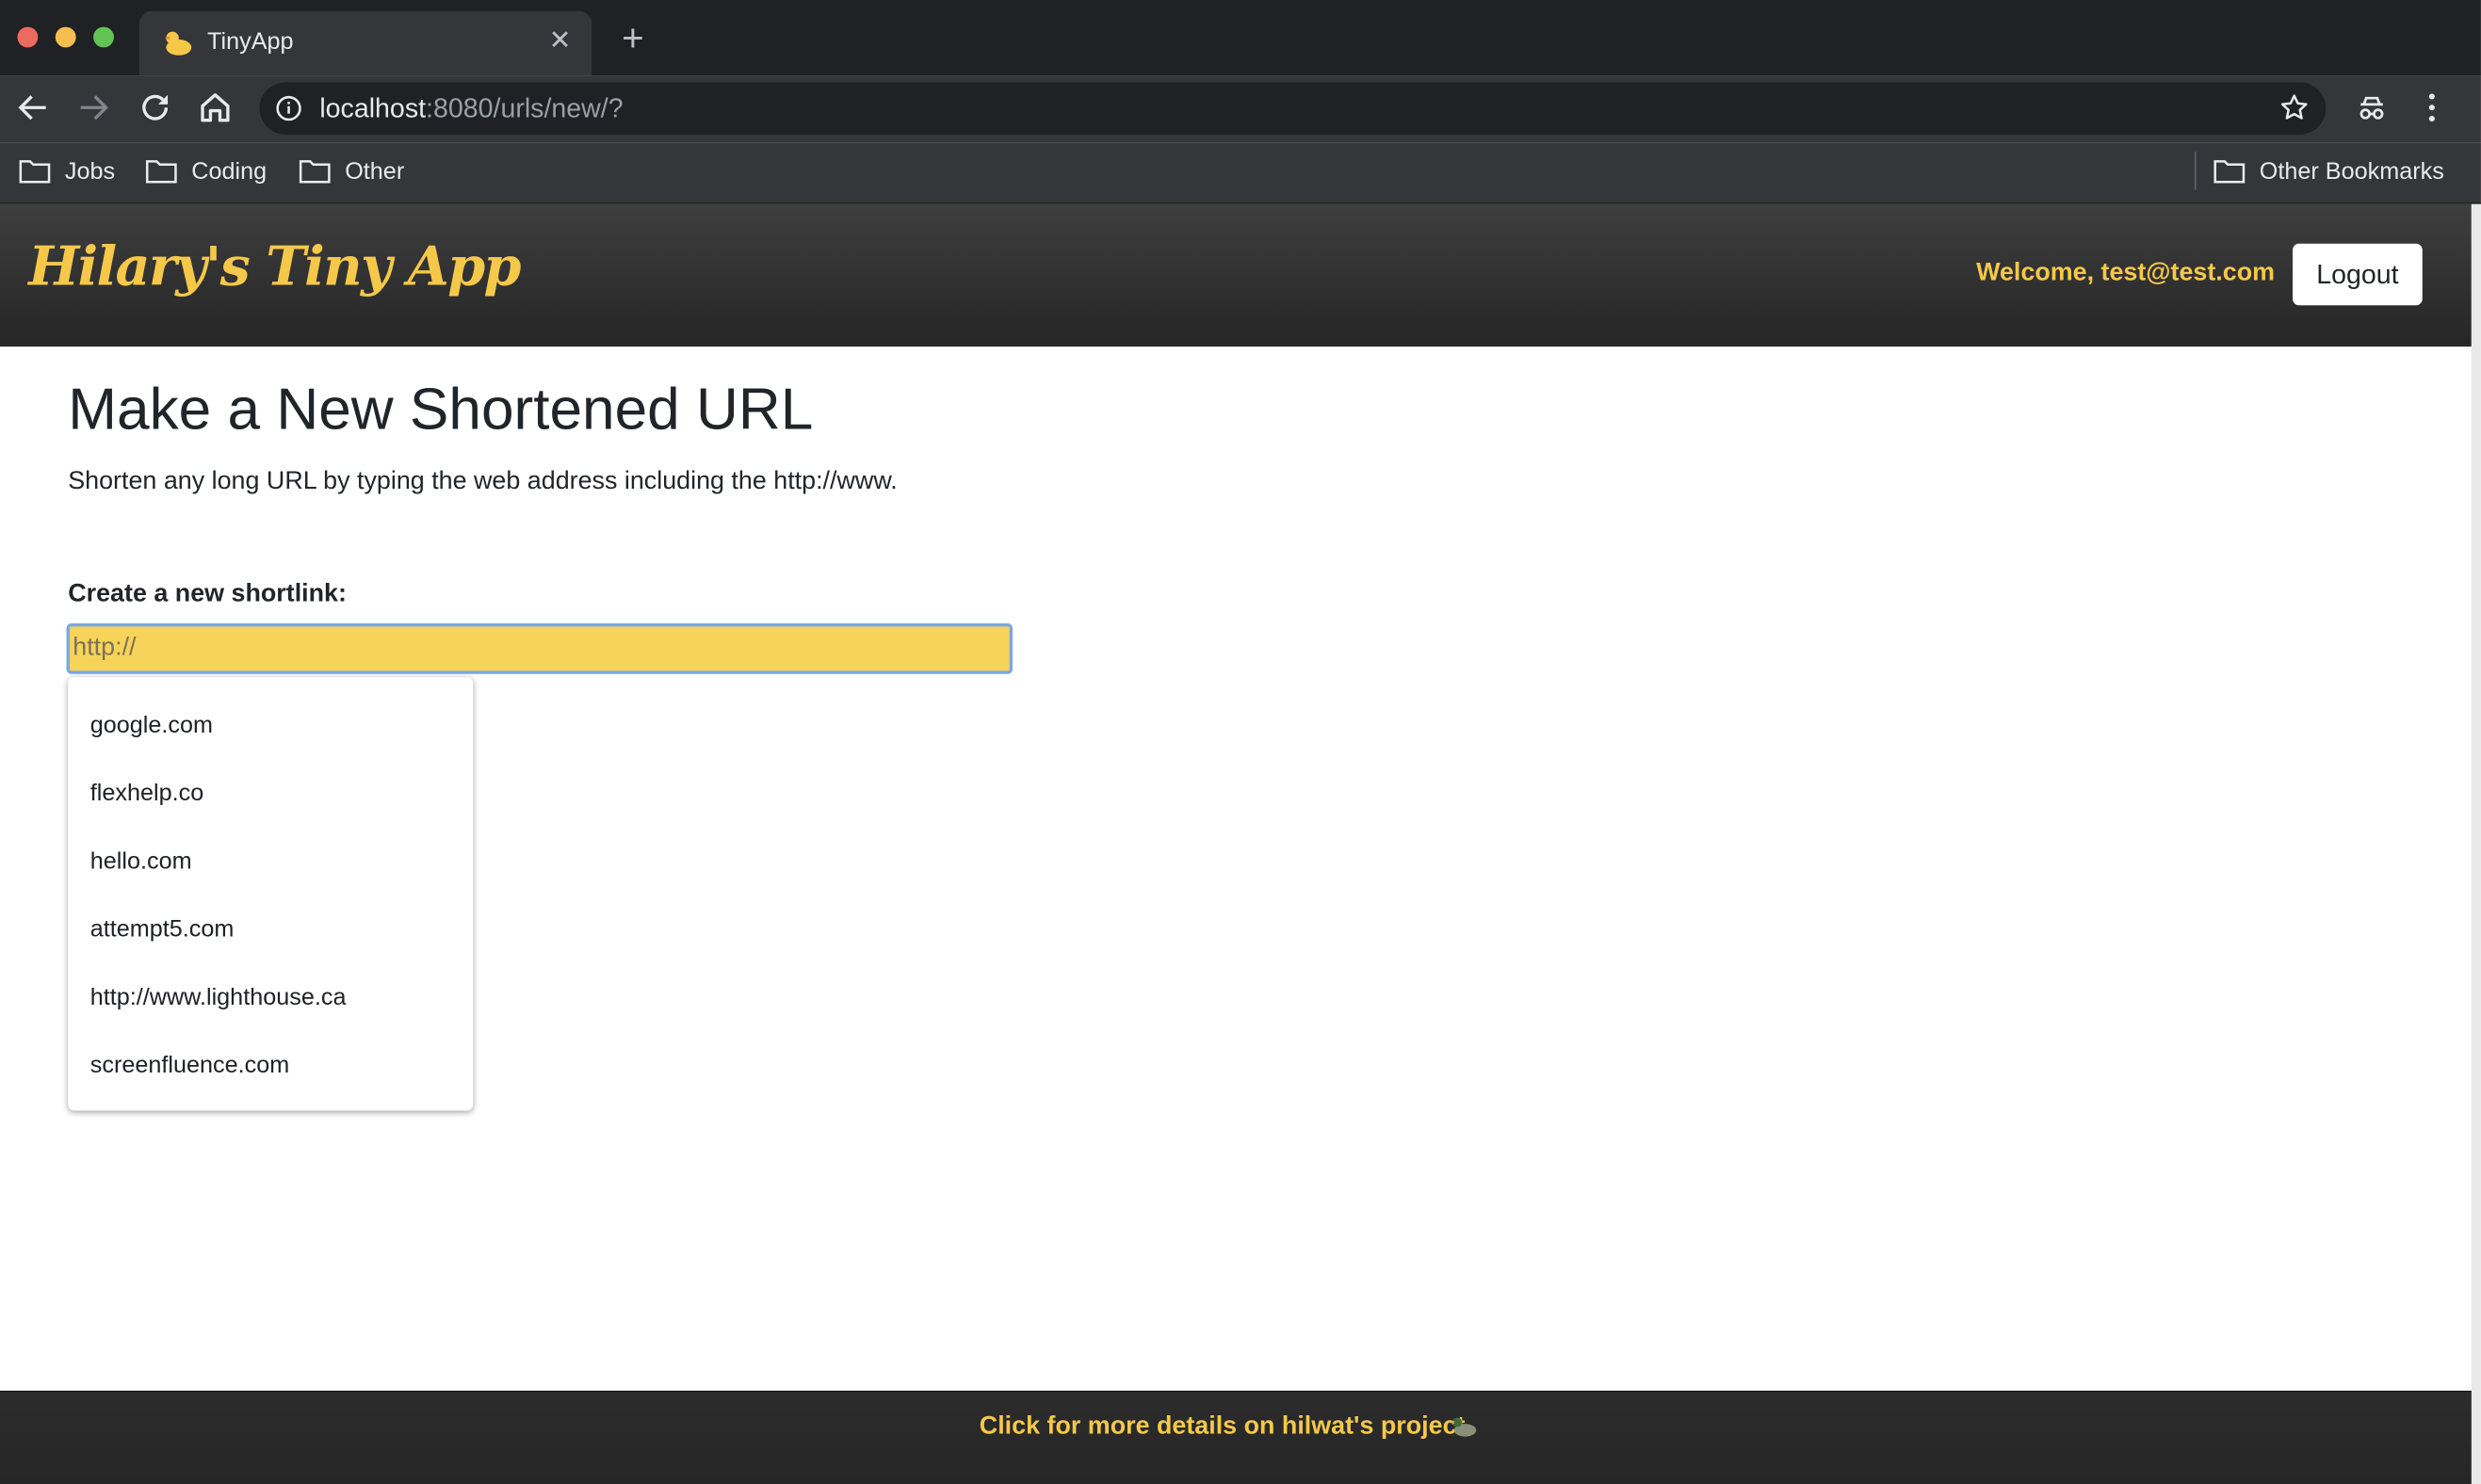 The width and height of the screenshot is (2481, 1484). Describe the element at coordinates (90, 171) in the screenshot. I see `bookmark-label: Jobs` at that location.